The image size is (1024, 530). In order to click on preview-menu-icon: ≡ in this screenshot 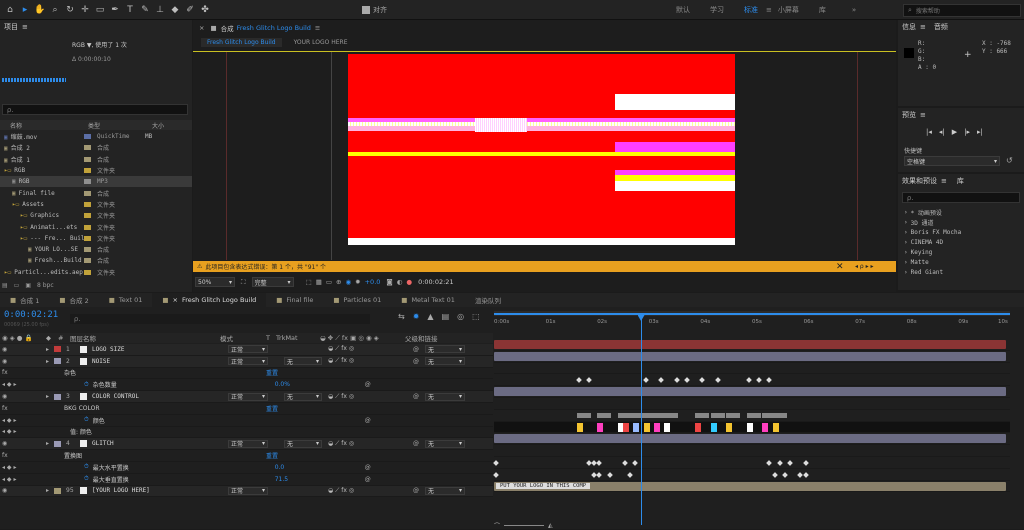, I will do `click(923, 115)`.